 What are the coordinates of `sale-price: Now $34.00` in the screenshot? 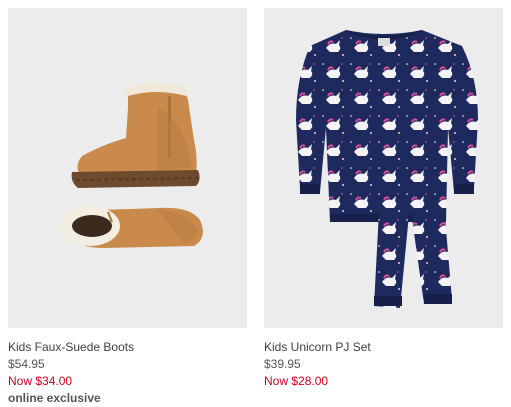 It's located at (40, 381).